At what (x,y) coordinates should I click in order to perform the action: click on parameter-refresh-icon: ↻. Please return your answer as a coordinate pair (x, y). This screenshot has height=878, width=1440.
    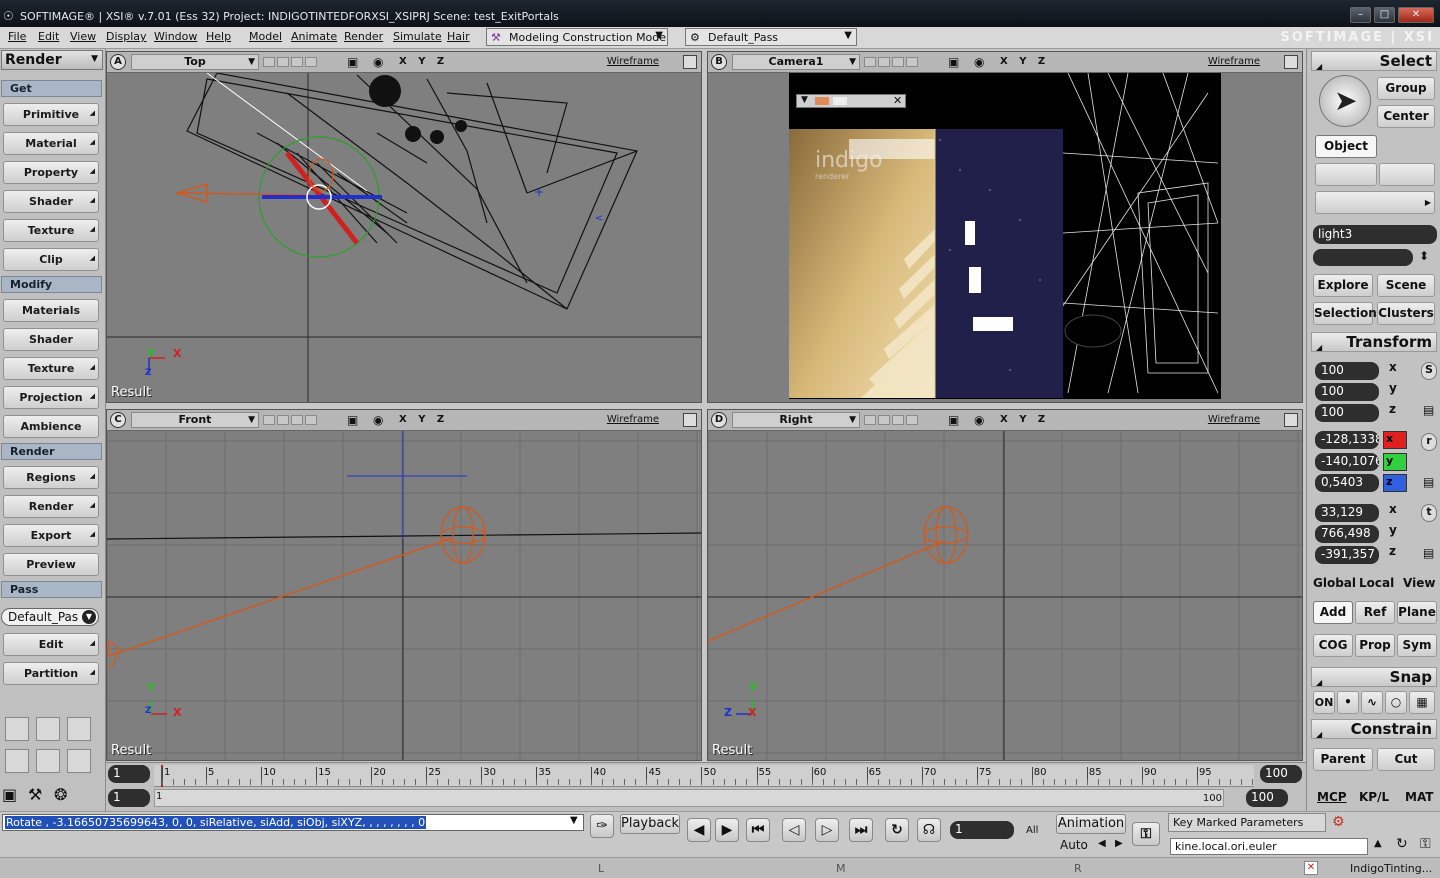
    Looking at the image, I should click on (1402, 844).